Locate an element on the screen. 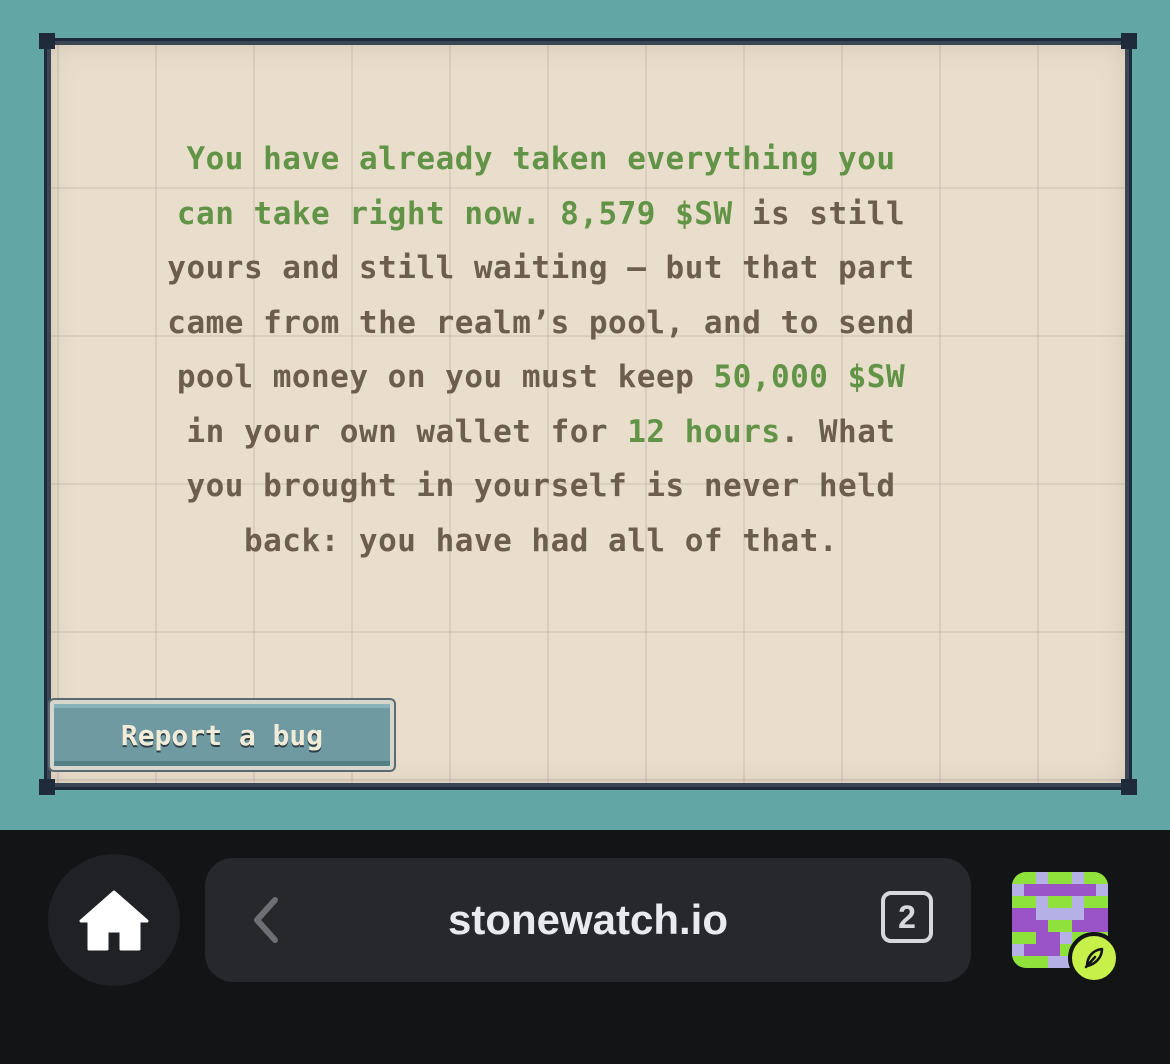 The height and width of the screenshot is (1064, 1170). report-bug-label: Report a bug is located at coordinates (222, 735).